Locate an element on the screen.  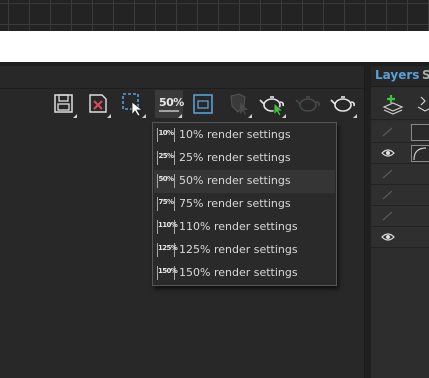
menu-item-label: 150% render settings is located at coordinates (238, 272).